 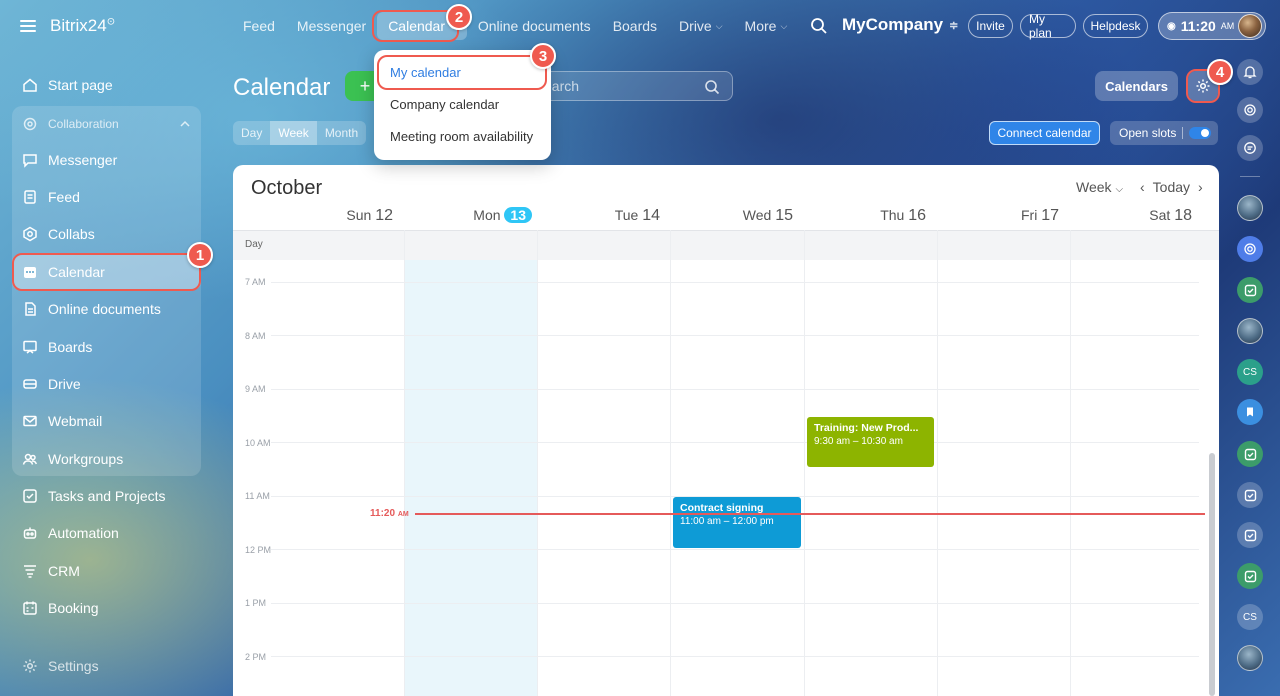 I want to click on booking-icon, so click(x=30, y=608).